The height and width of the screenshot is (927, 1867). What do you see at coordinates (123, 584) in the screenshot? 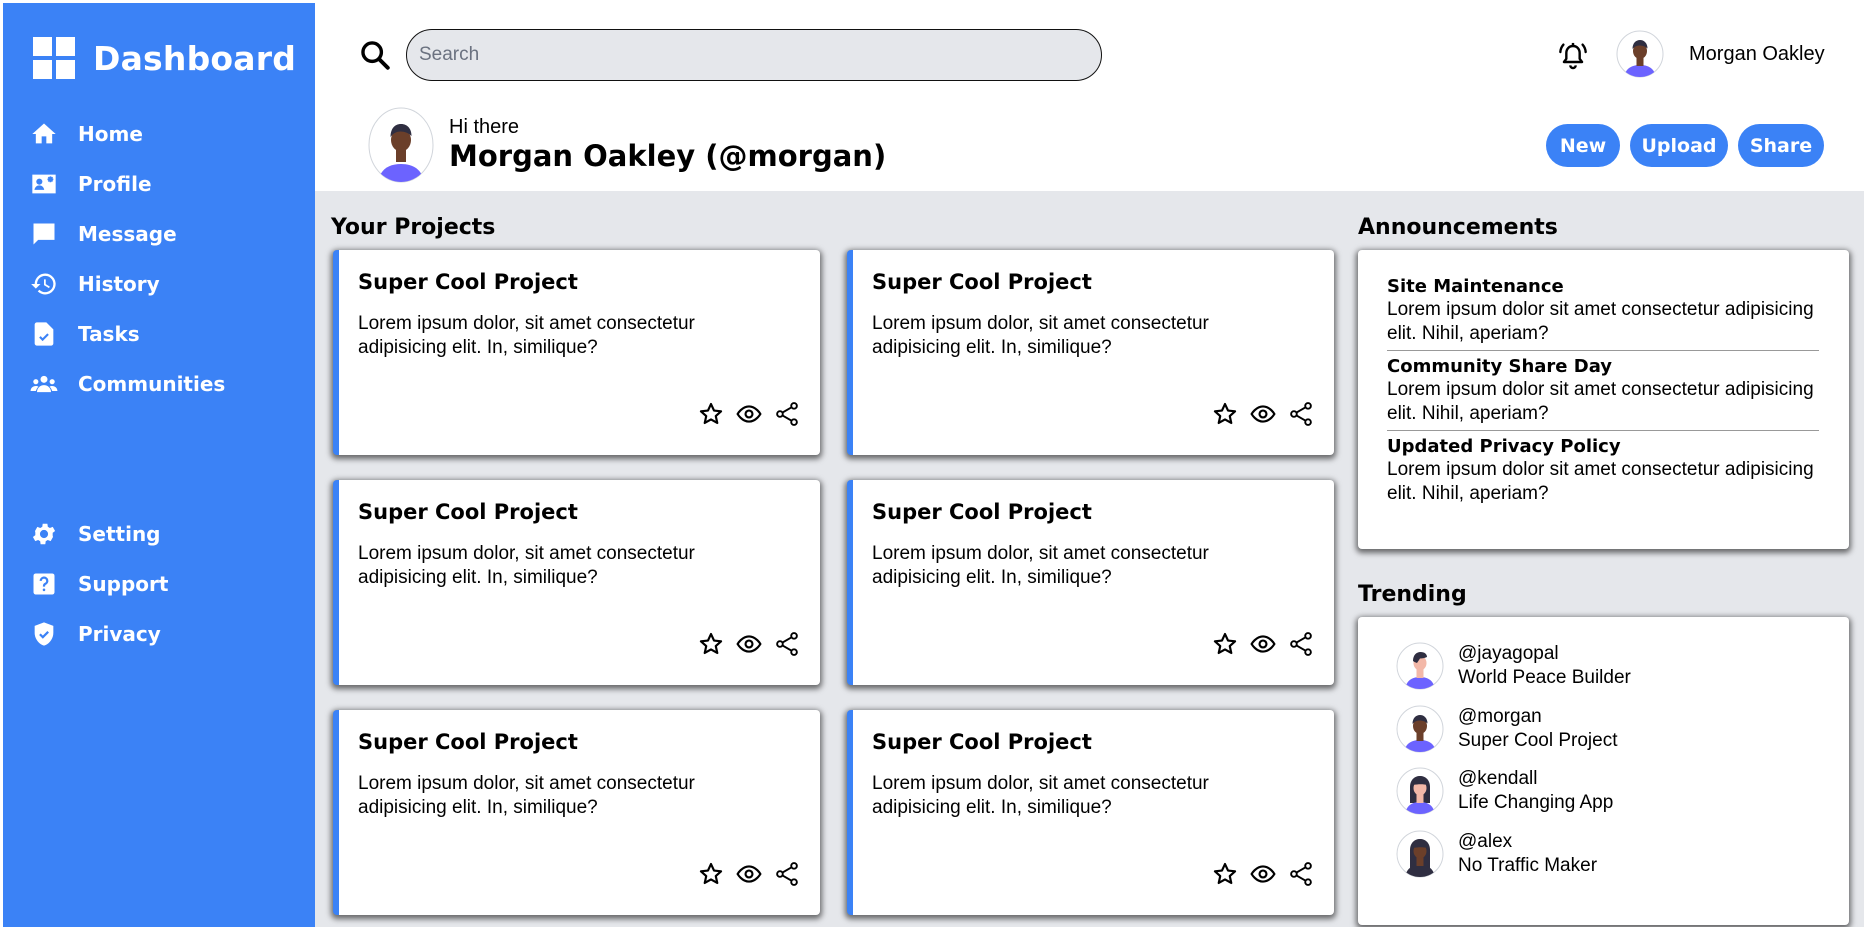
I see `sidebar-item-label: Support` at bounding box center [123, 584].